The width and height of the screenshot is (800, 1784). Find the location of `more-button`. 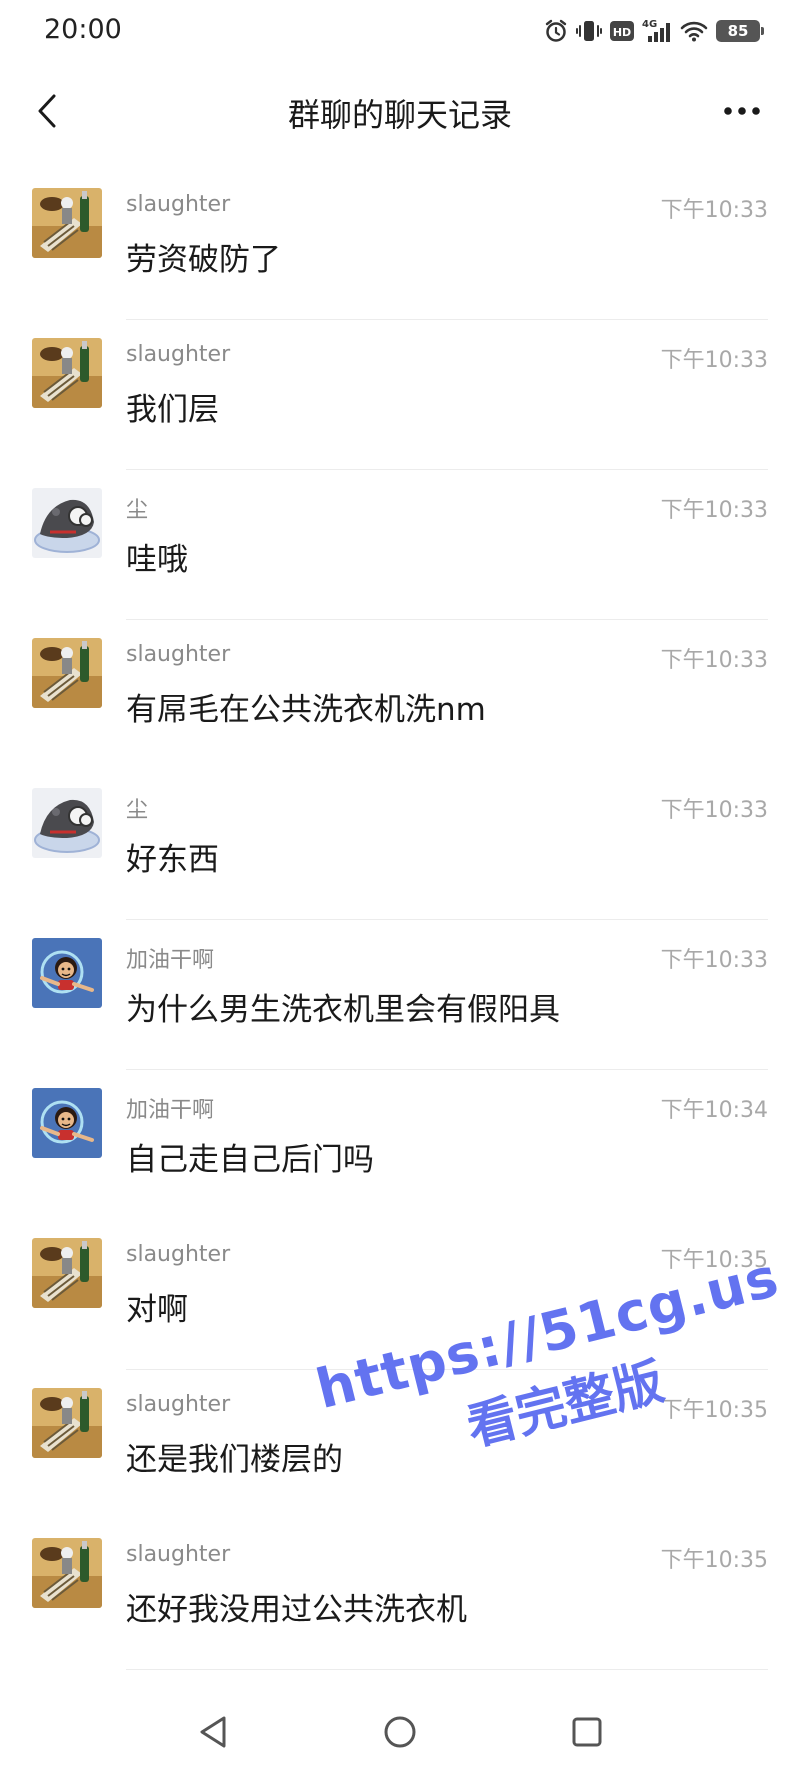

more-button is located at coordinates (742, 111).